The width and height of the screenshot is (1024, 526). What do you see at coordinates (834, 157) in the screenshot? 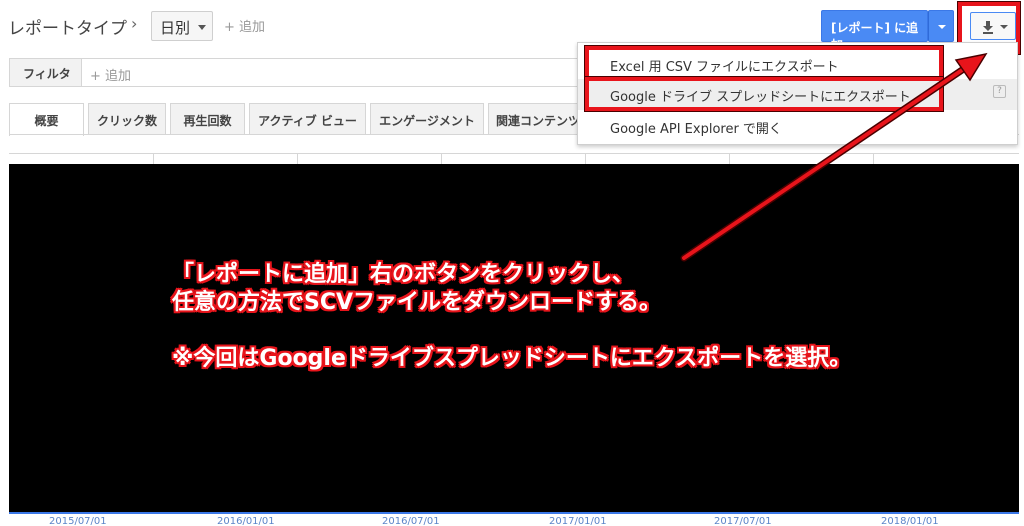
I see `annotation-arrow-icon` at bounding box center [834, 157].